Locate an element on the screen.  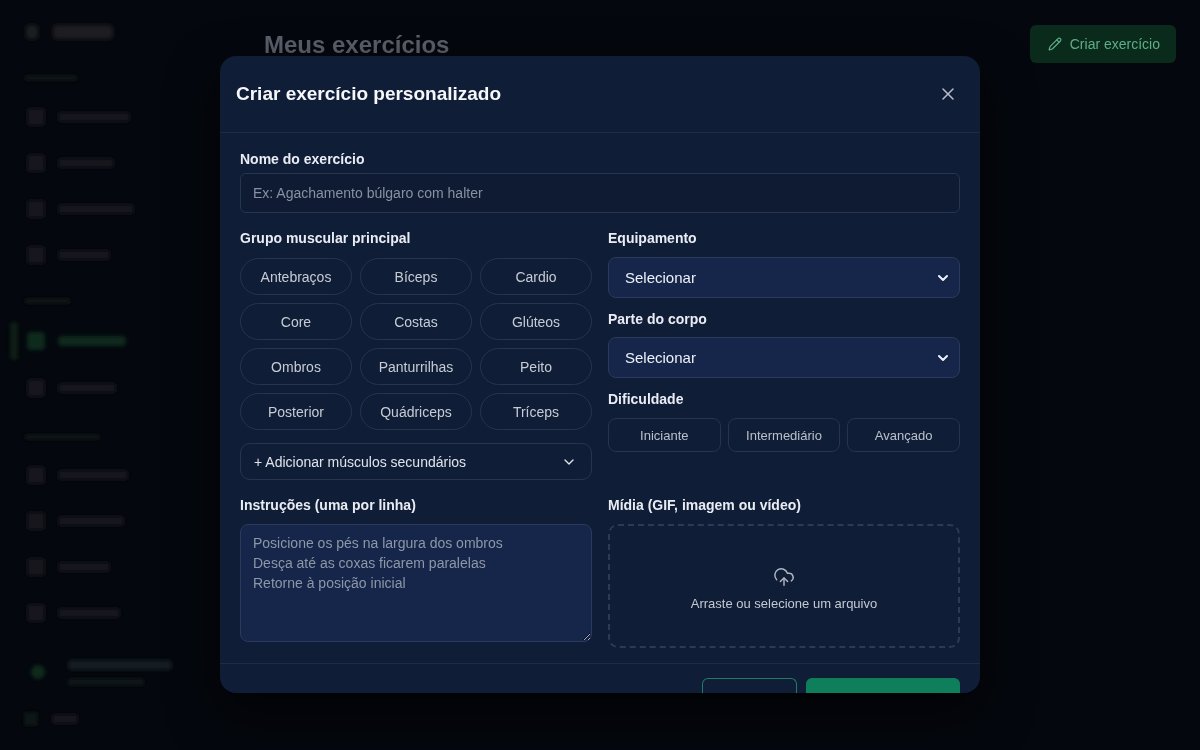
instructions-field: Posicione os pés na largura dos ombros Desça até as coxas ficarem paralelas Retorne à posição inicial is located at coordinates (416, 583).